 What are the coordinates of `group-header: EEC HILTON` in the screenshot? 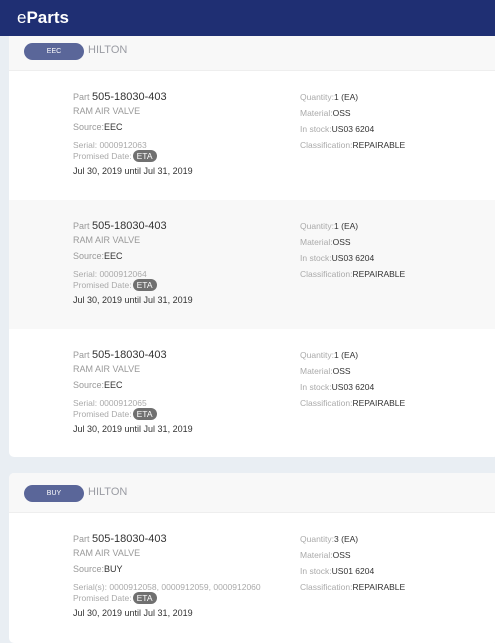 It's located at (252, 53).